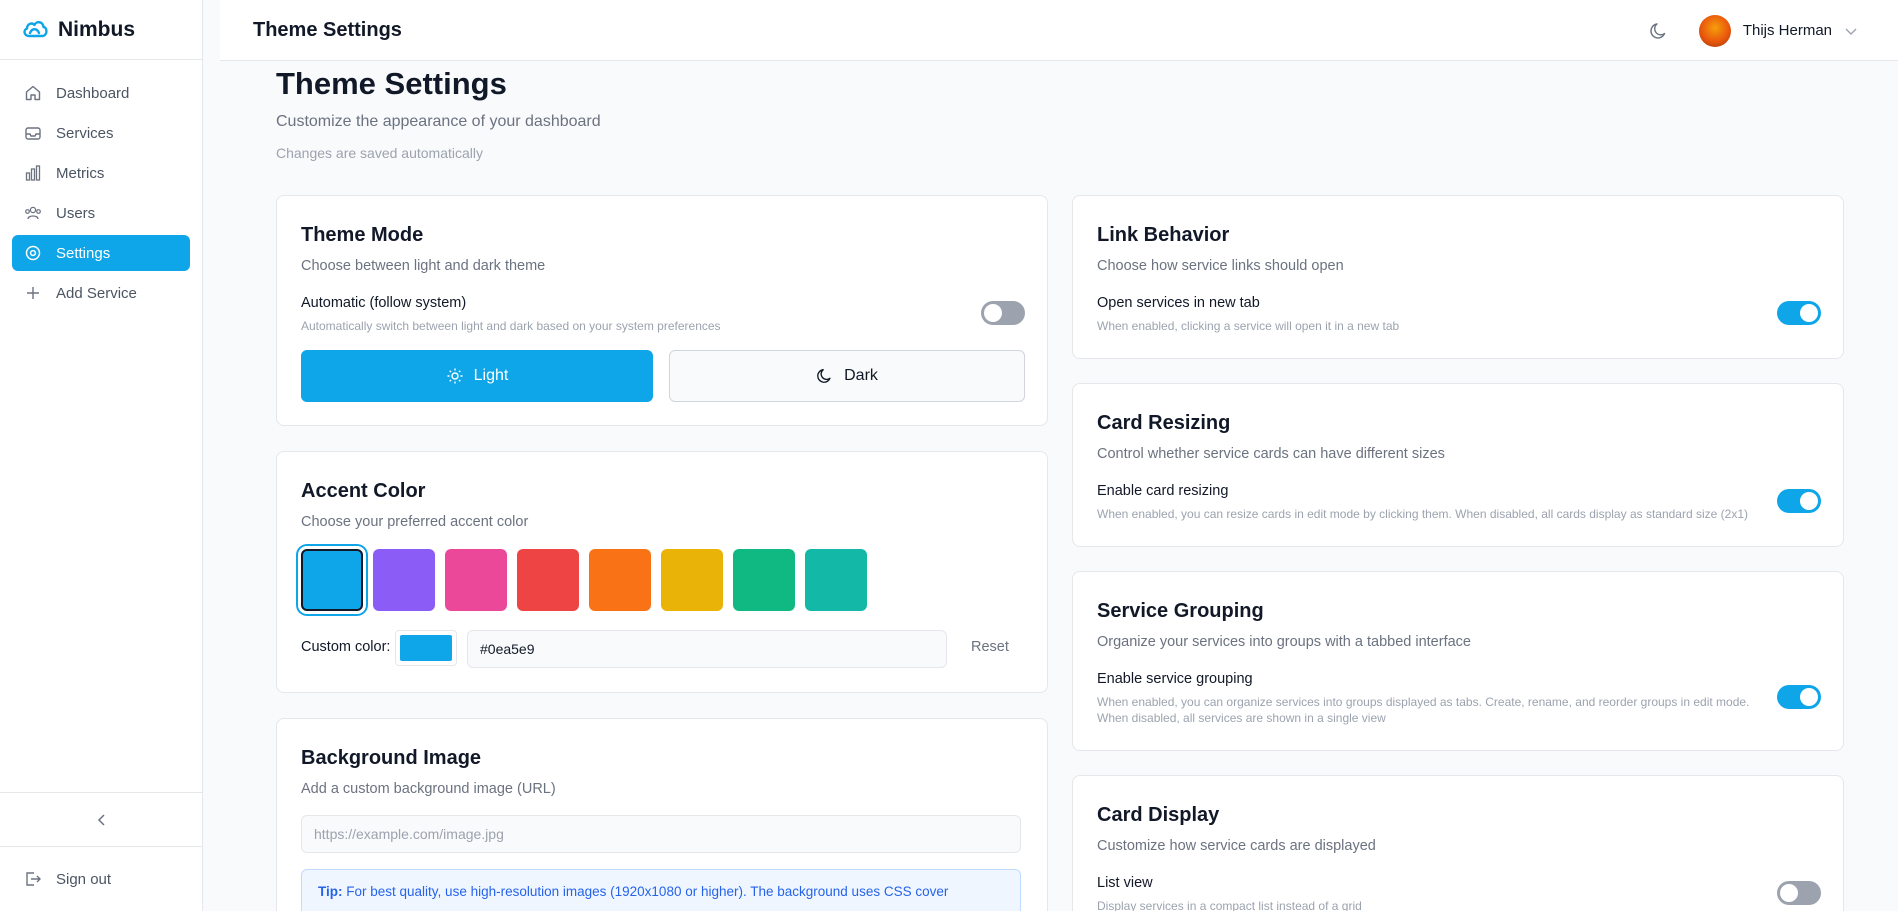  What do you see at coordinates (85, 133) in the screenshot?
I see `sidebar-item-label: Services` at bounding box center [85, 133].